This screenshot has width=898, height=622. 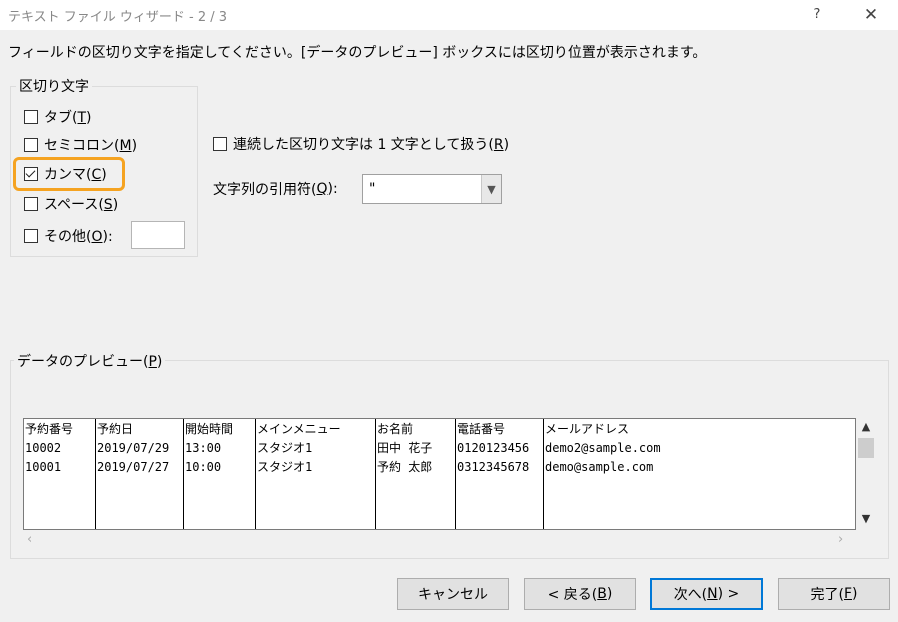 I want to click on column-header: メールアドレス, so click(x=587, y=429).